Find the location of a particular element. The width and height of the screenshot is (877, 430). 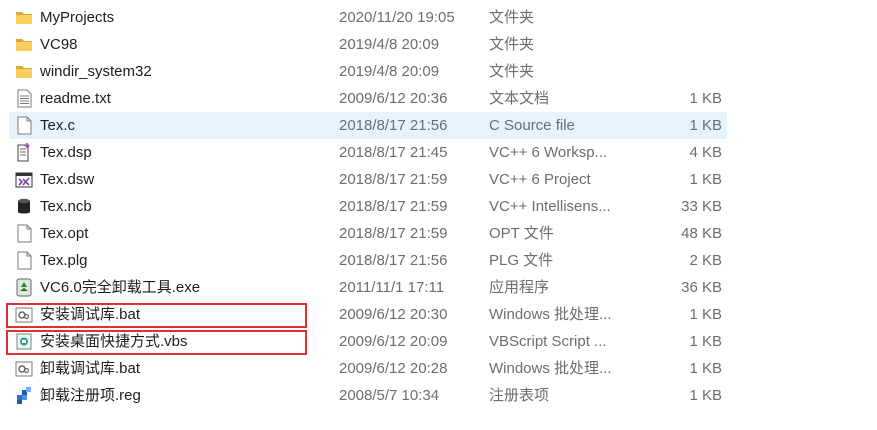

file-row: 卸载注册项.reg 2008/5/7 10:34 注册表项 1 KB is located at coordinates (438, 395).